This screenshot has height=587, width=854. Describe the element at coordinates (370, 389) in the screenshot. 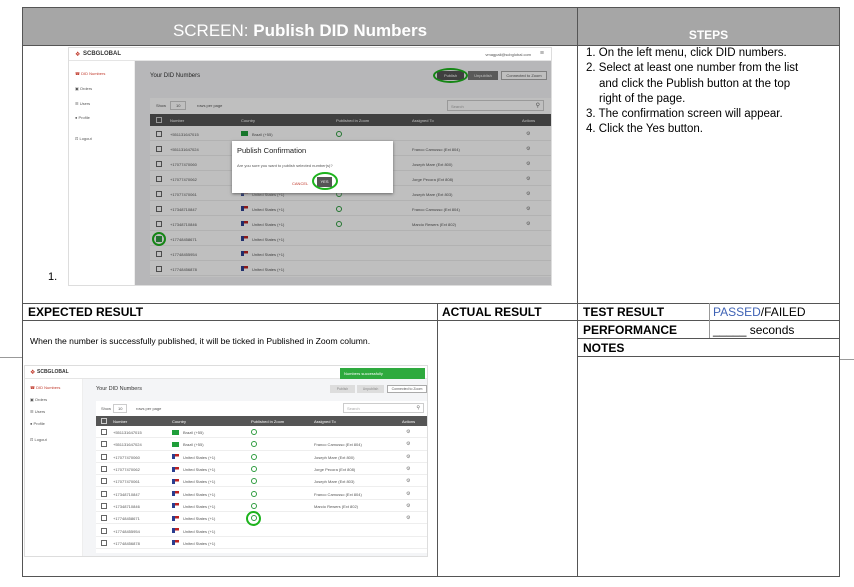

I see `unpublish-button: Unpublish` at that location.